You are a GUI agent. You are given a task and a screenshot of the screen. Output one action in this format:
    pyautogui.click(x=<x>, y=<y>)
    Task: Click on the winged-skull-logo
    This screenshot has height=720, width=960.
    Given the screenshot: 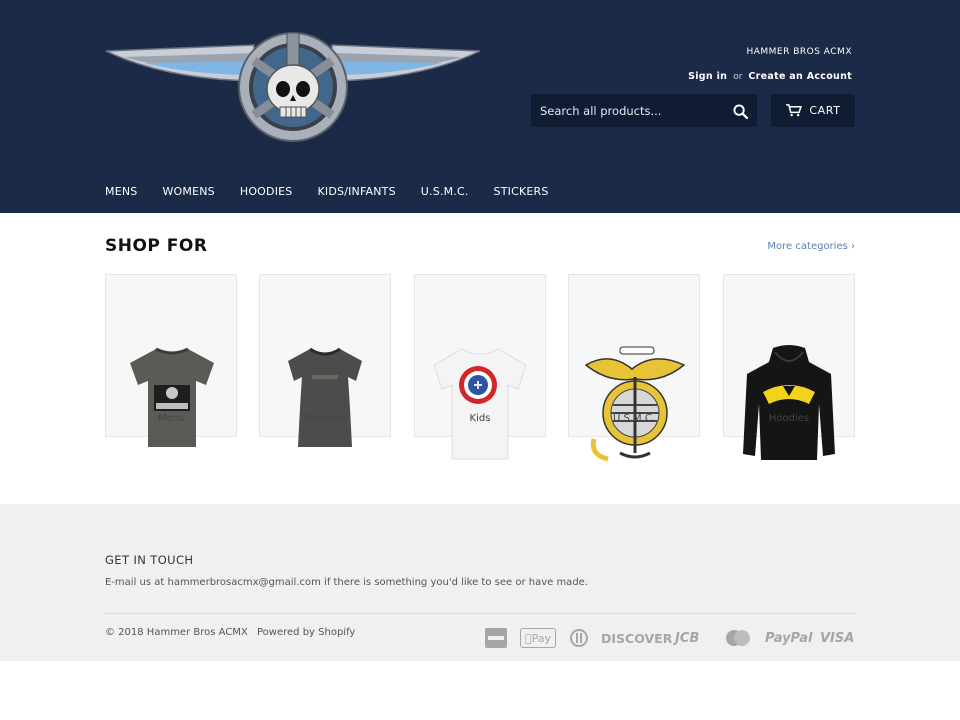 What is the action you would take?
    pyautogui.click(x=293, y=87)
    